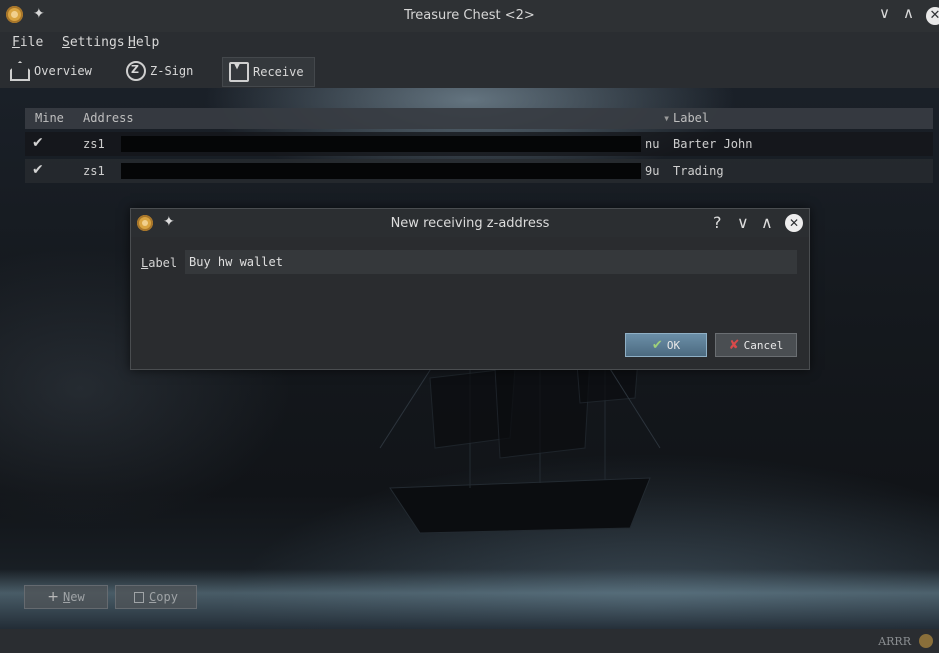  I want to click on menu-settings: Settings, so click(93, 42).